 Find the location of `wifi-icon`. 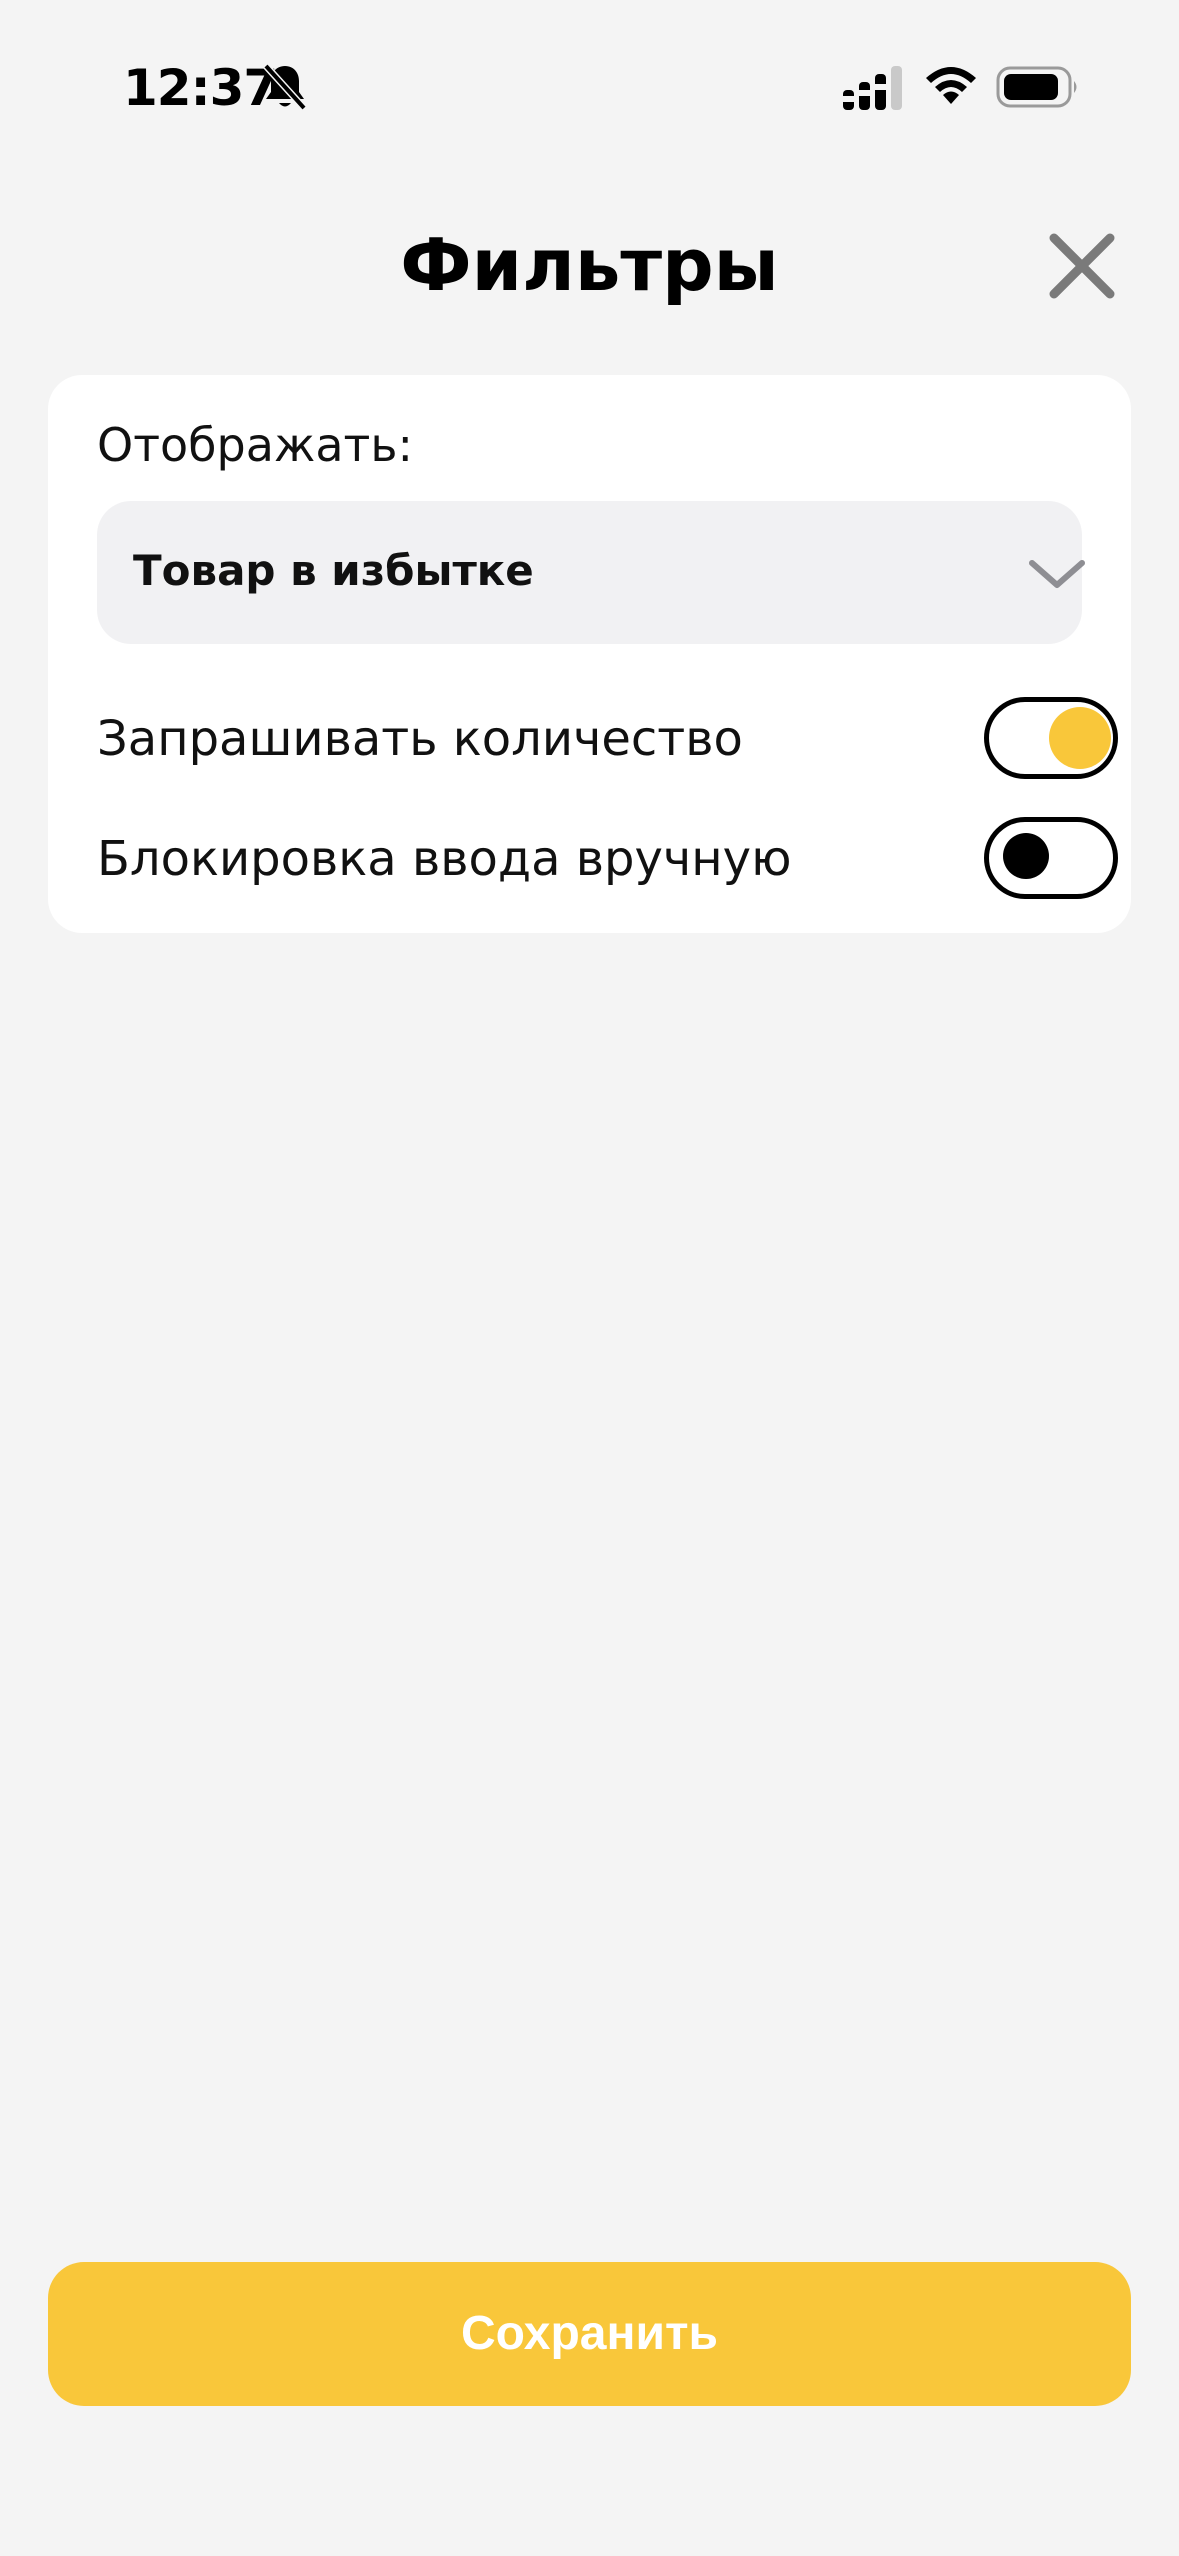

wifi-icon is located at coordinates (951, 85).